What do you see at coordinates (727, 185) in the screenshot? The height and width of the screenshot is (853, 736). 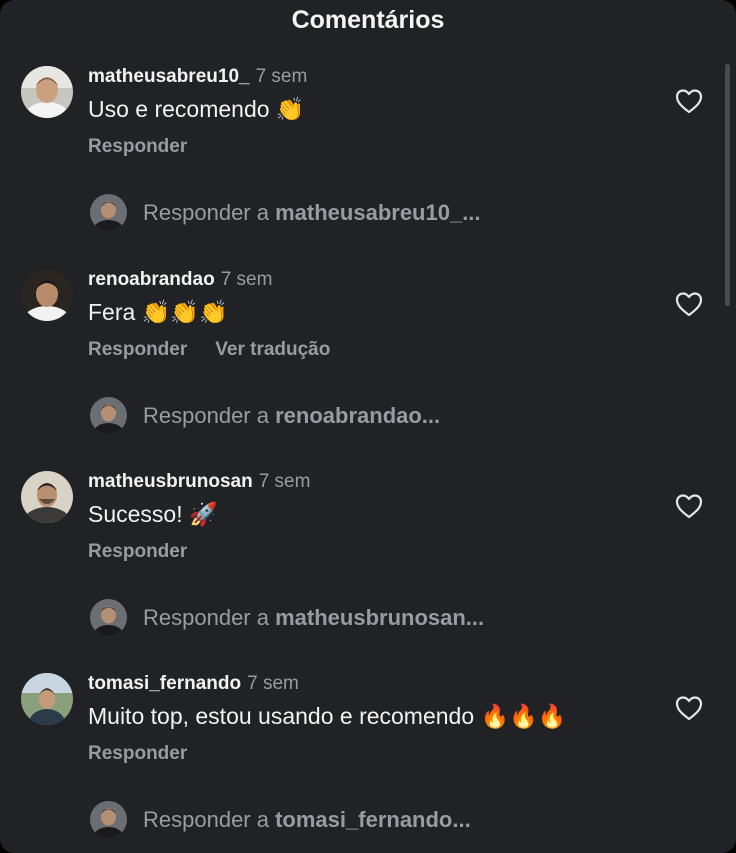 I see `scrollbar` at bounding box center [727, 185].